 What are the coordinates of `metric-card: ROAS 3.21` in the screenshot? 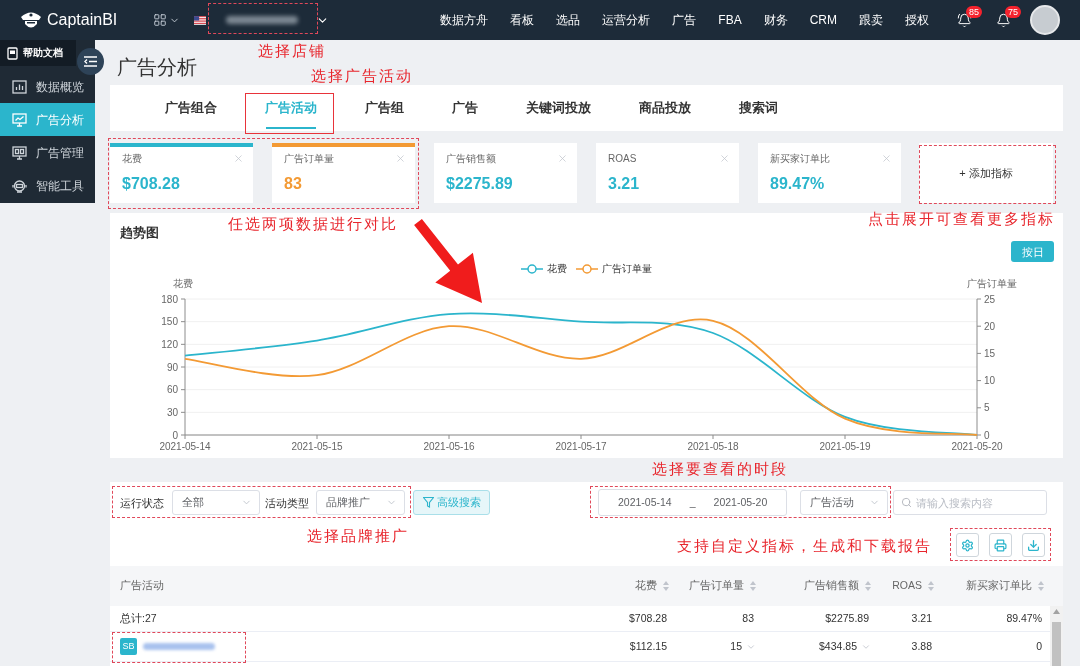 It's located at (667, 173).